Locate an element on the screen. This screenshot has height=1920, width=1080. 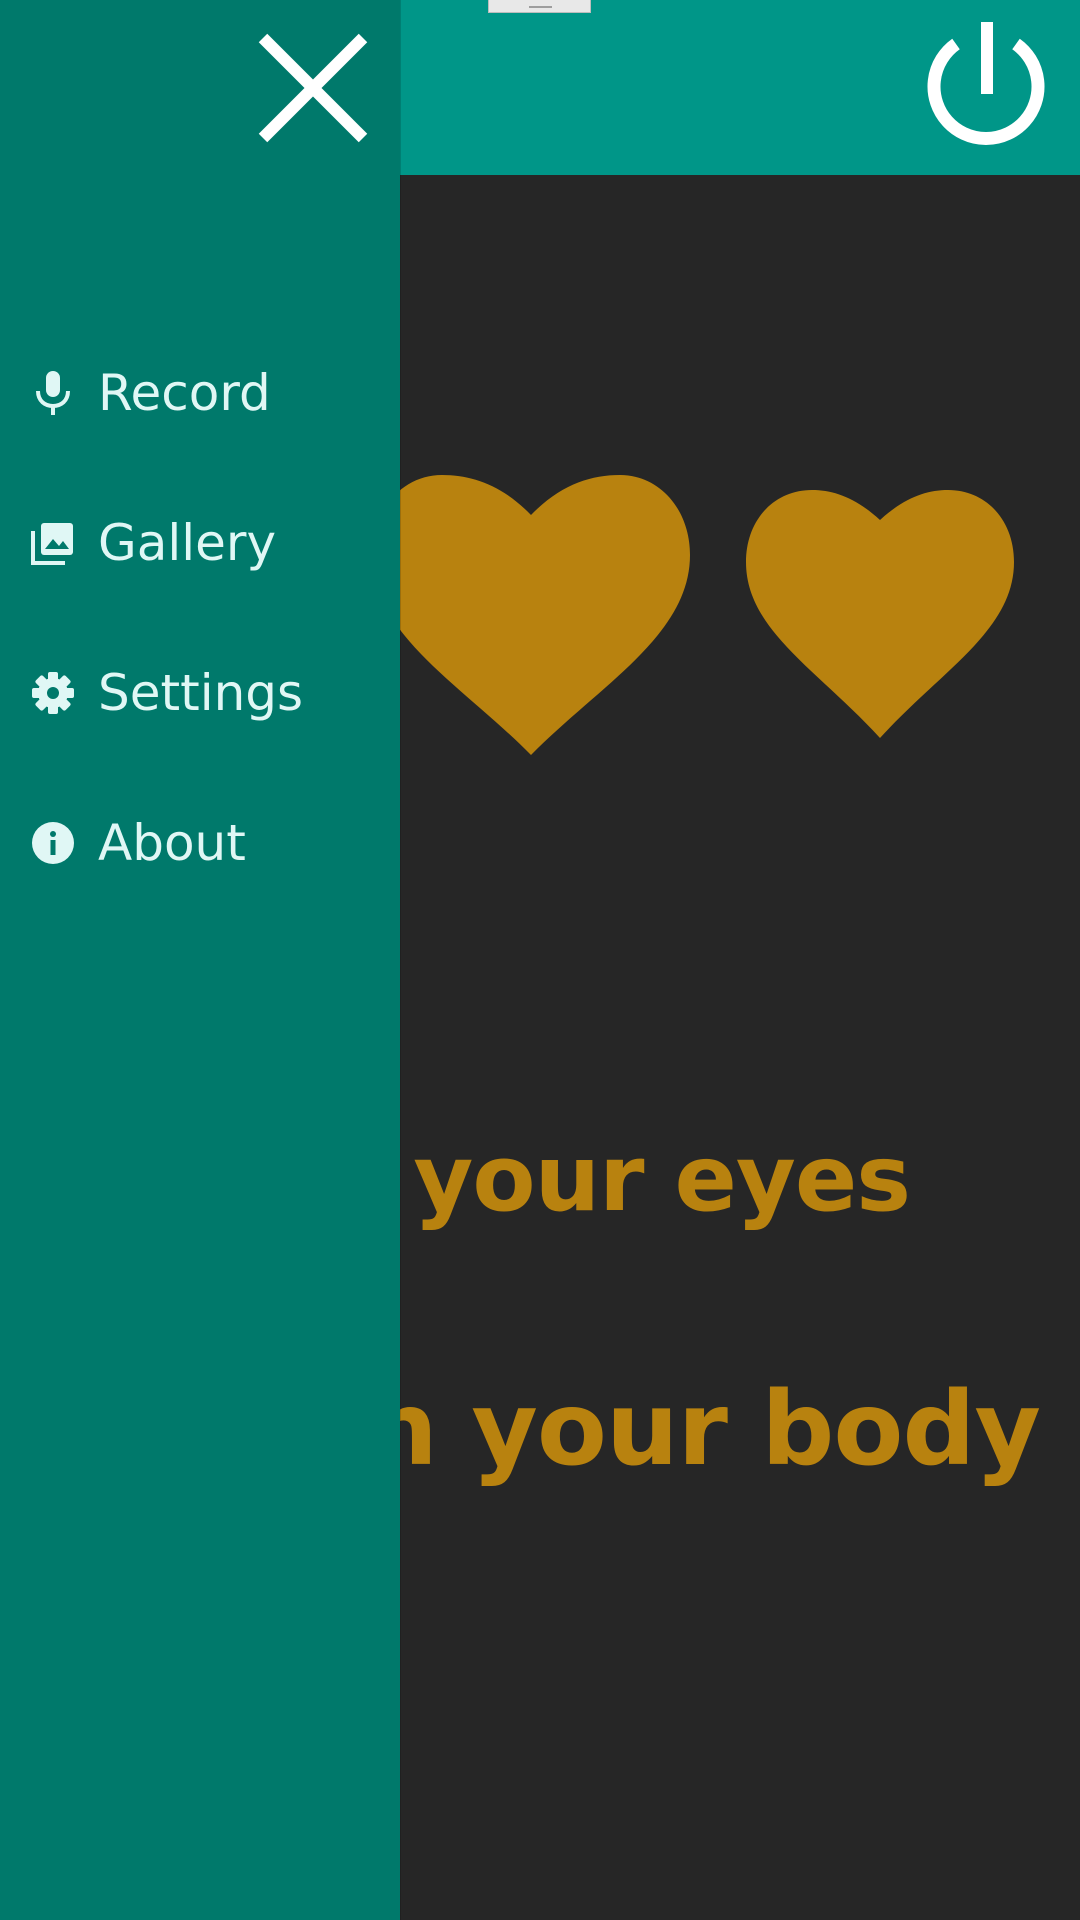
drag-handle is located at coordinates (539, 6).